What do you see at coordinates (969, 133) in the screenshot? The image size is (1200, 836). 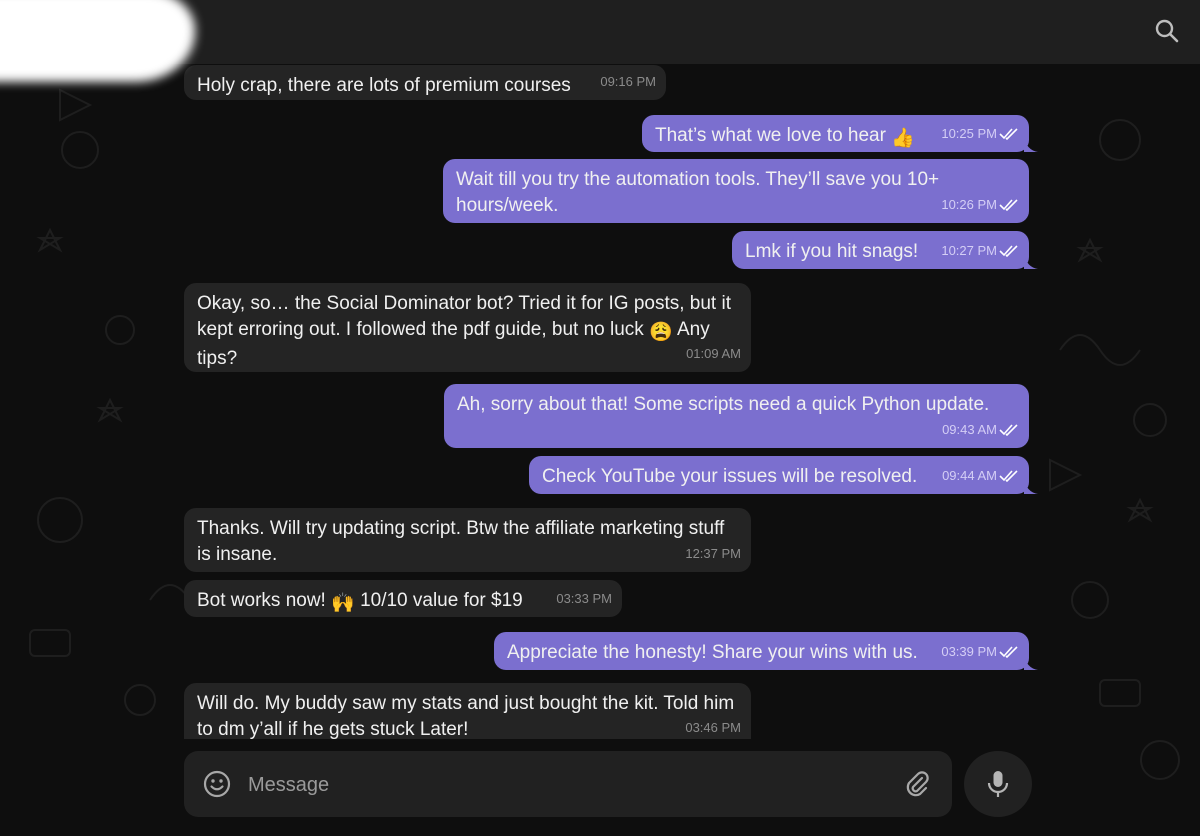 I see `message-time: 10:25 PM` at bounding box center [969, 133].